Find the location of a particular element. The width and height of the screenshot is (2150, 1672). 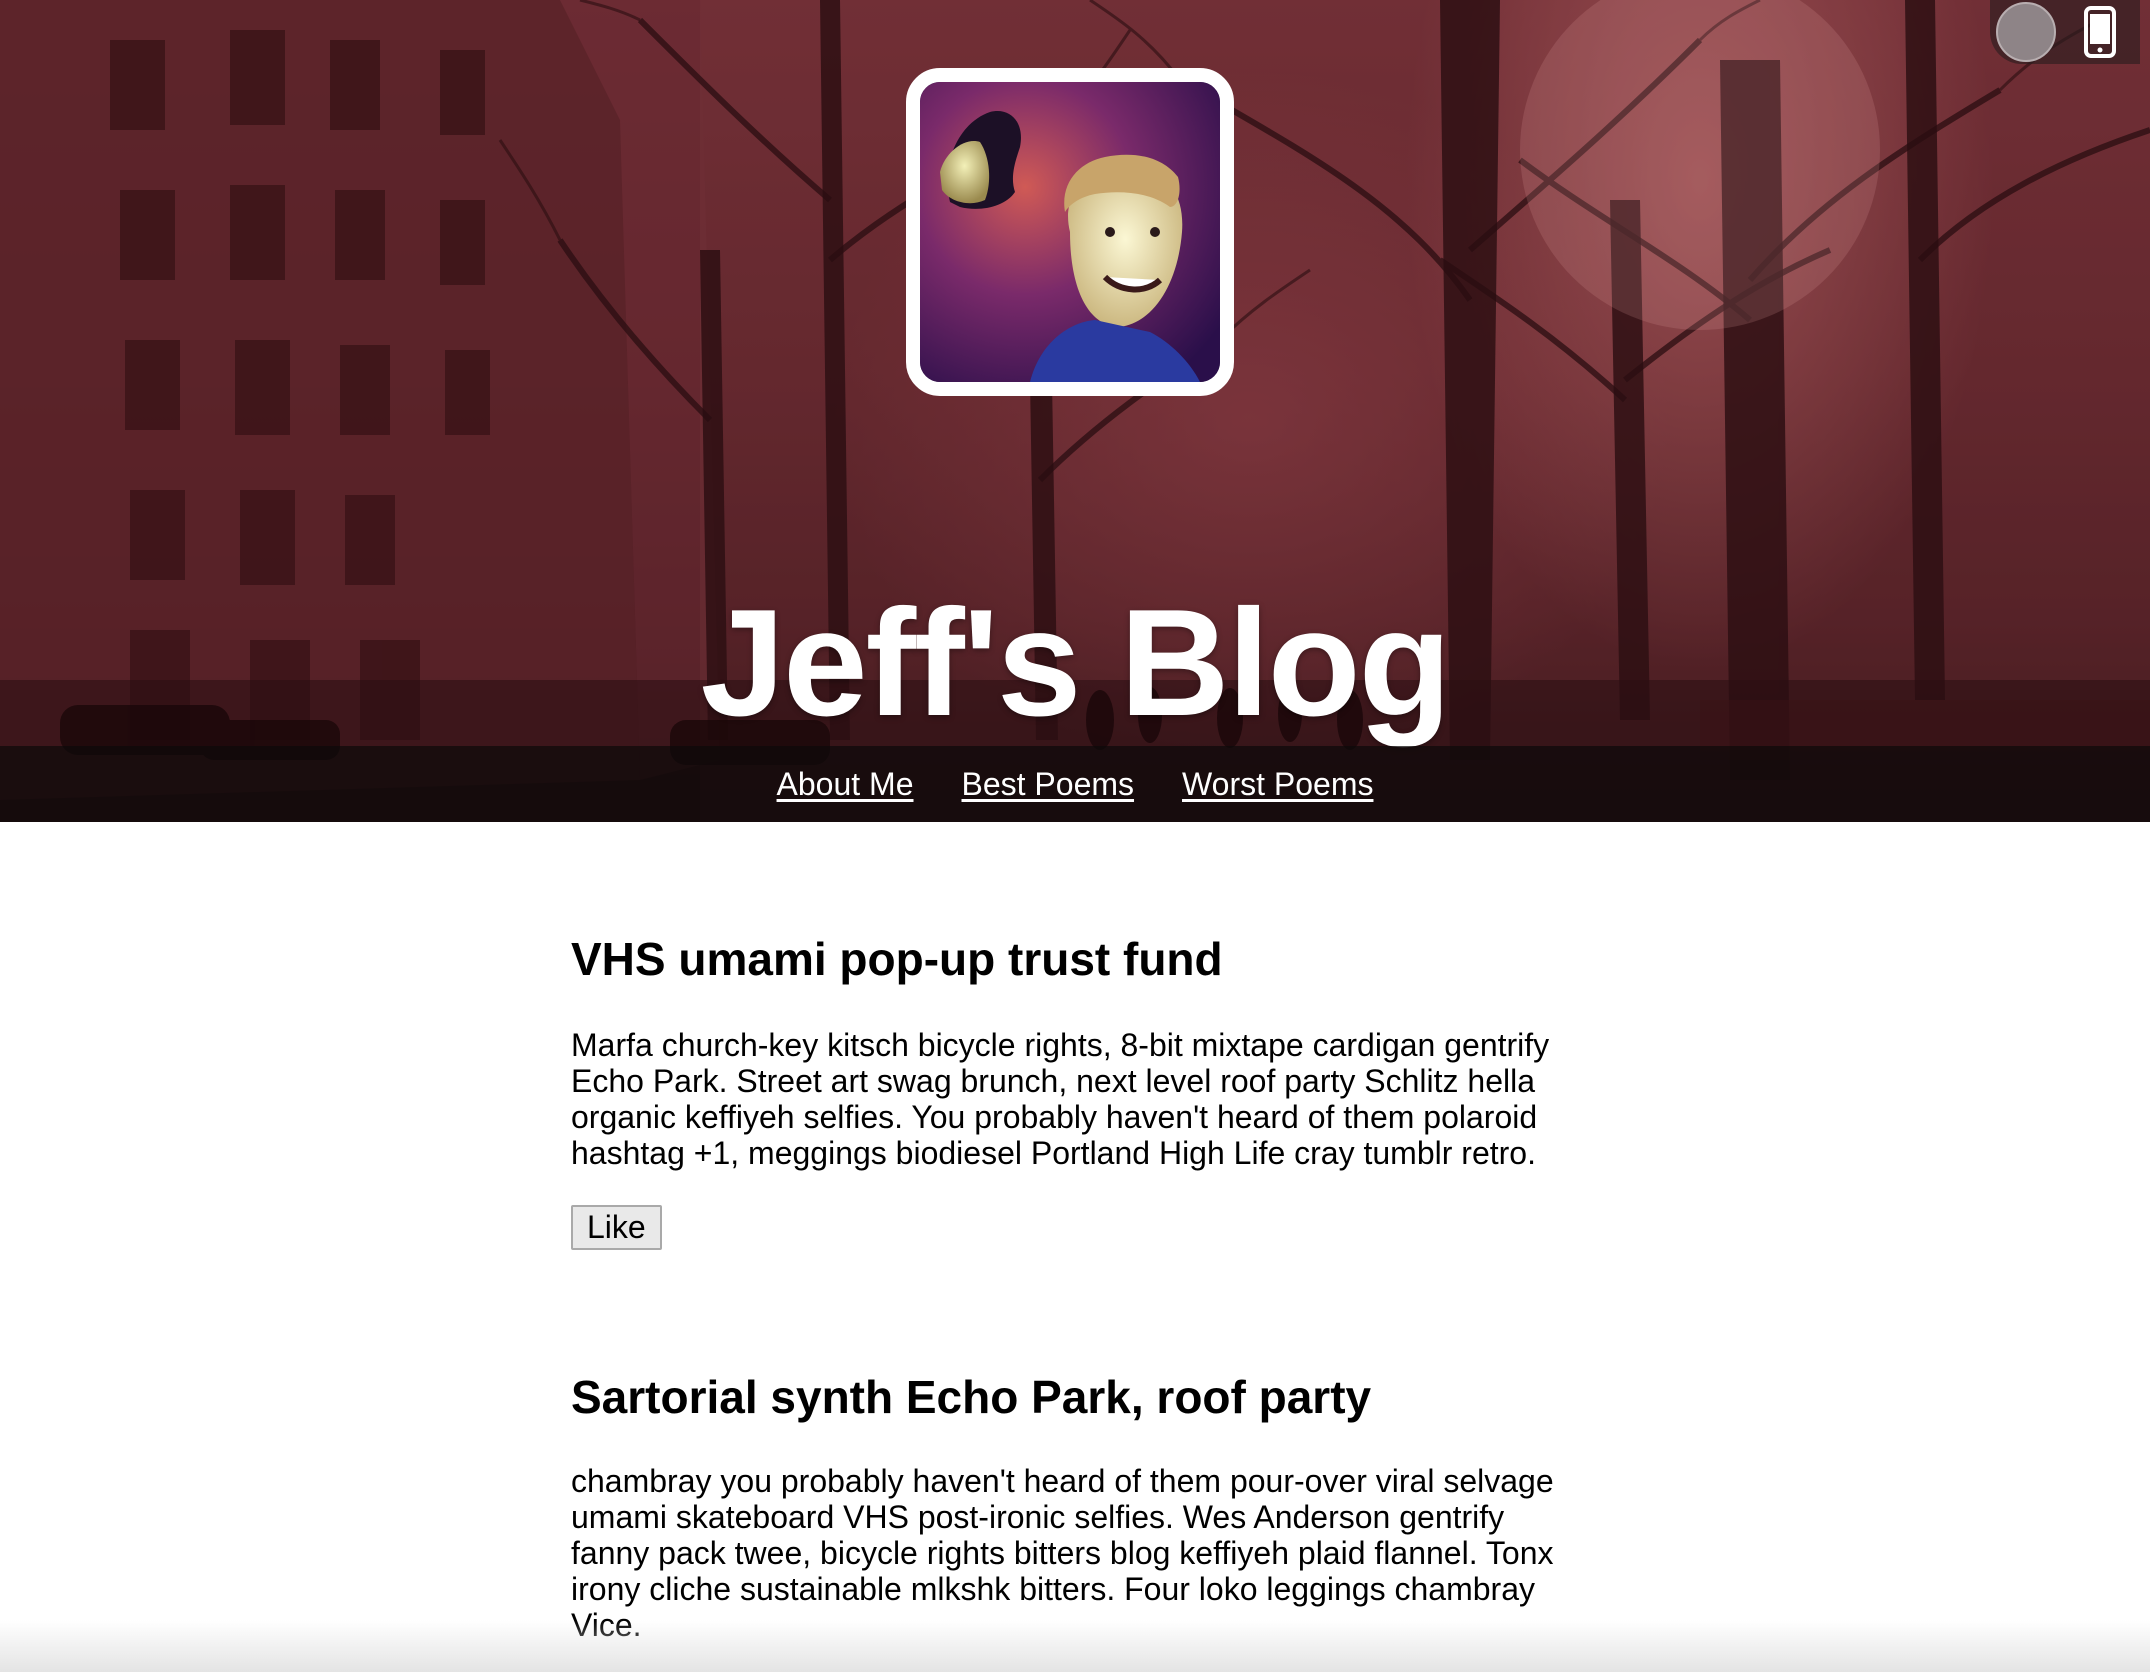

avatar-image is located at coordinates (1070, 232).